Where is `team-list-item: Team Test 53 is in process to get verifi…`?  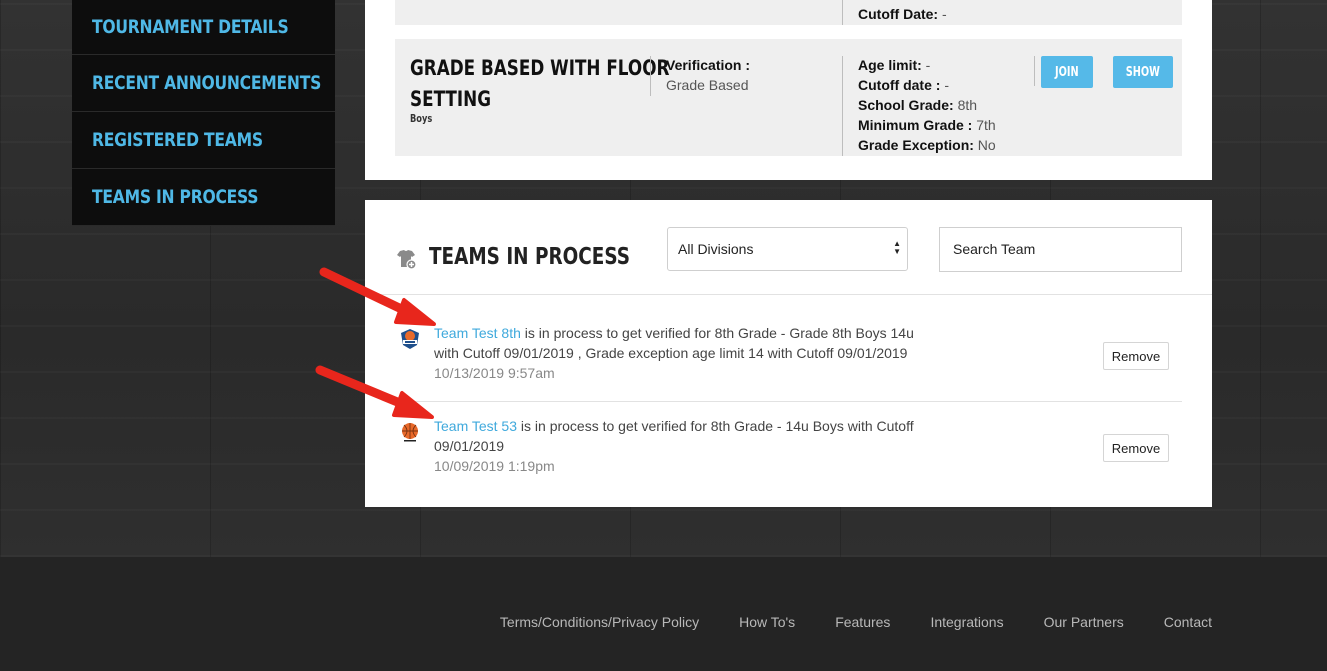
team-list-item: Team Test 53 is in process to get verifi… is located at coordinates (788, 454).